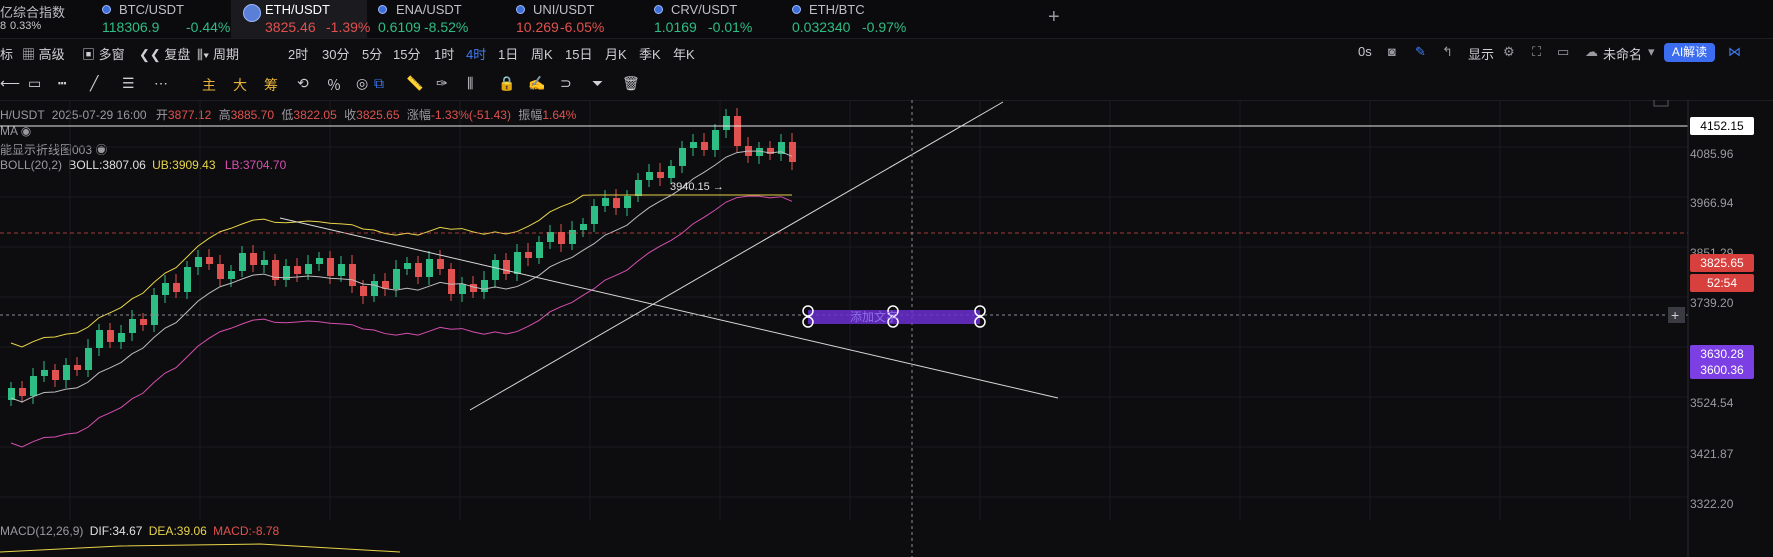 Image resolution: width=1773 pixels, height=557 pixels. I want to click on layout-name-dropdown: 未命名, so click(1622, 53).